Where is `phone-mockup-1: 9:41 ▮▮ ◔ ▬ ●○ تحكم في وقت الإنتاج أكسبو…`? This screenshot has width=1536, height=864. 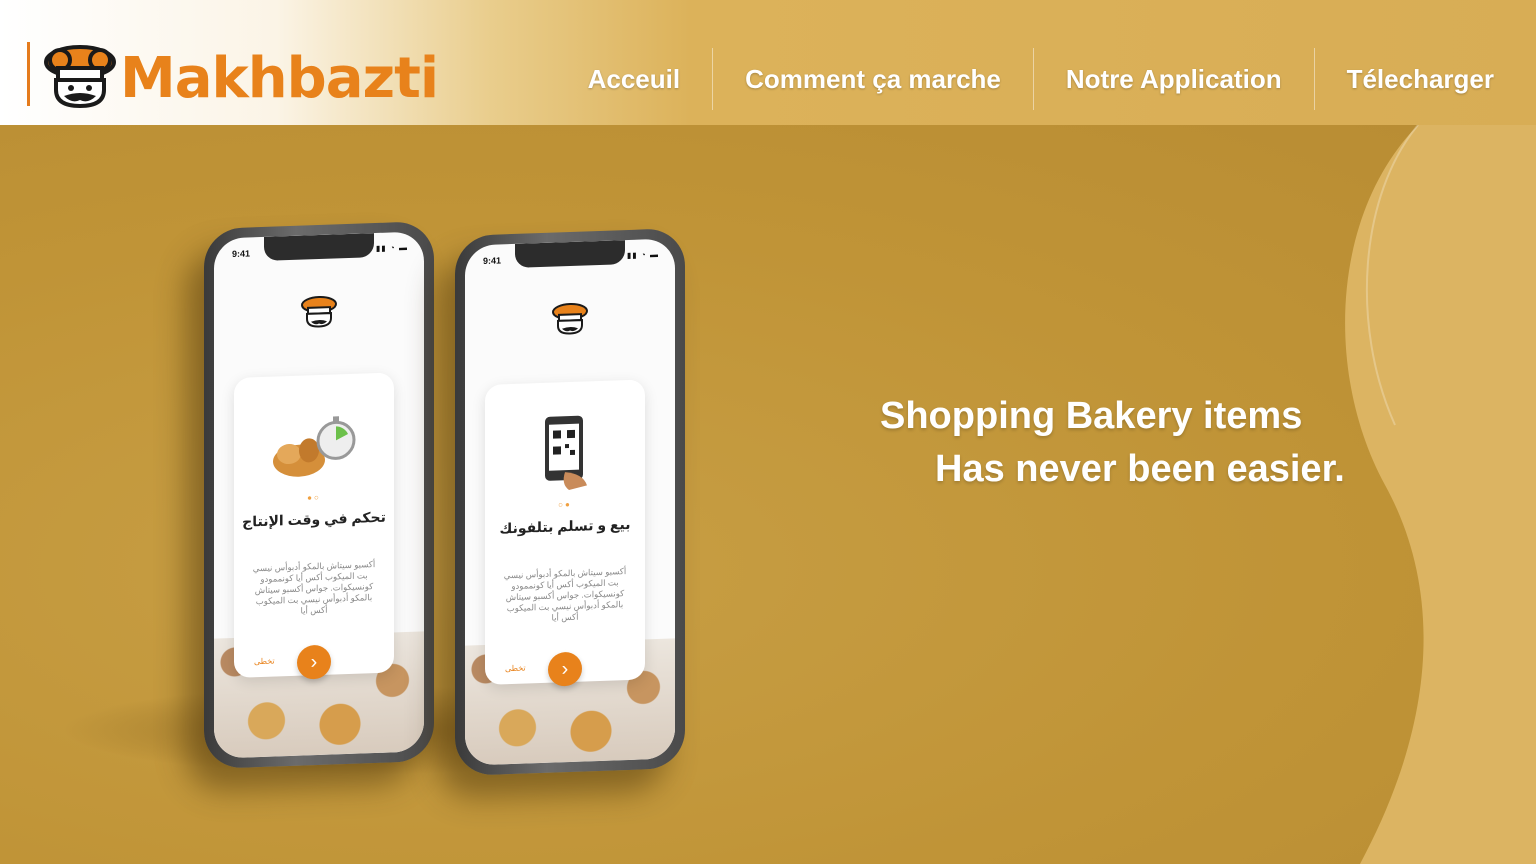
phone-mockup-1: 9:41 ▮▮ ◔ ▬ ●○ تحكم في وقت الإنتاج أكسبو… is located at coordinates (319, 495).